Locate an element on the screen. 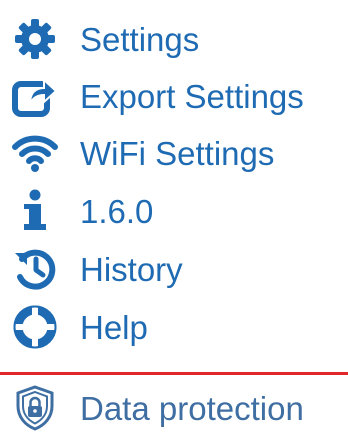  menu-item-settings: Settings is located at coordinates (174, 39).